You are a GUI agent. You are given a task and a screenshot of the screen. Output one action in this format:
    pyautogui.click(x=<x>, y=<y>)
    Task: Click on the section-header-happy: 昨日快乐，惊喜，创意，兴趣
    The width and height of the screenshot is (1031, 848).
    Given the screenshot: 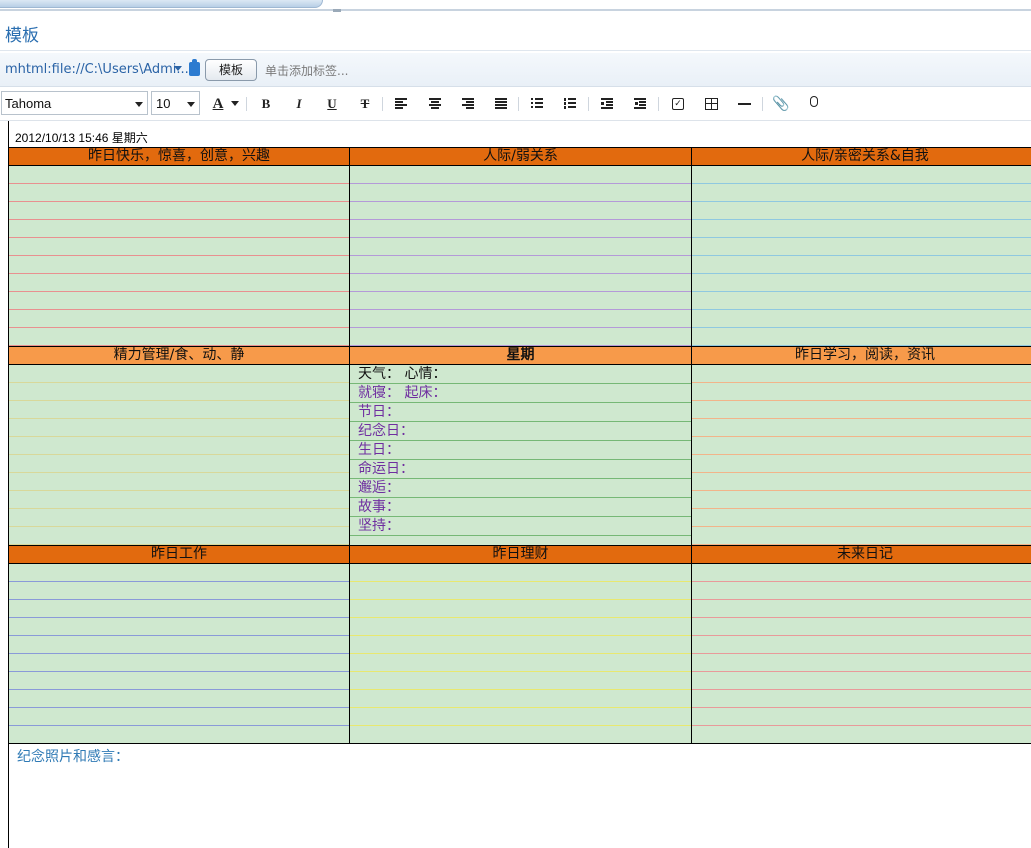 What is the action you would take?
    pyautogui.click(x=179, y=156)
    